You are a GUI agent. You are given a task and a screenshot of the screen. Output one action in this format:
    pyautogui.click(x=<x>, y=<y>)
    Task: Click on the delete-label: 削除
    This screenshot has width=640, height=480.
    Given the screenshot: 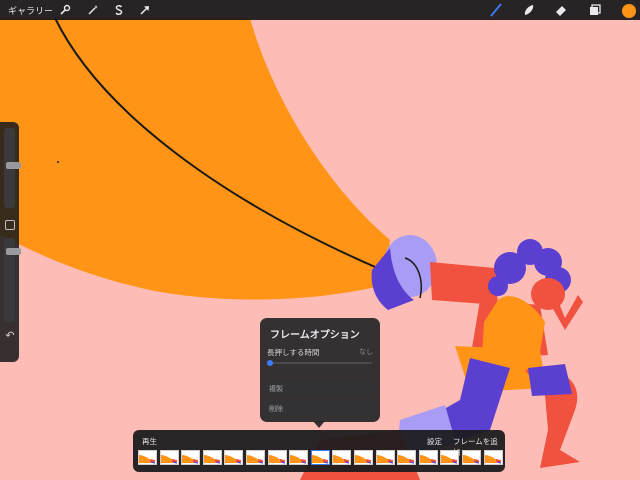 What is the action you would take?
    pyautogui.click(x=276, y=409)
    